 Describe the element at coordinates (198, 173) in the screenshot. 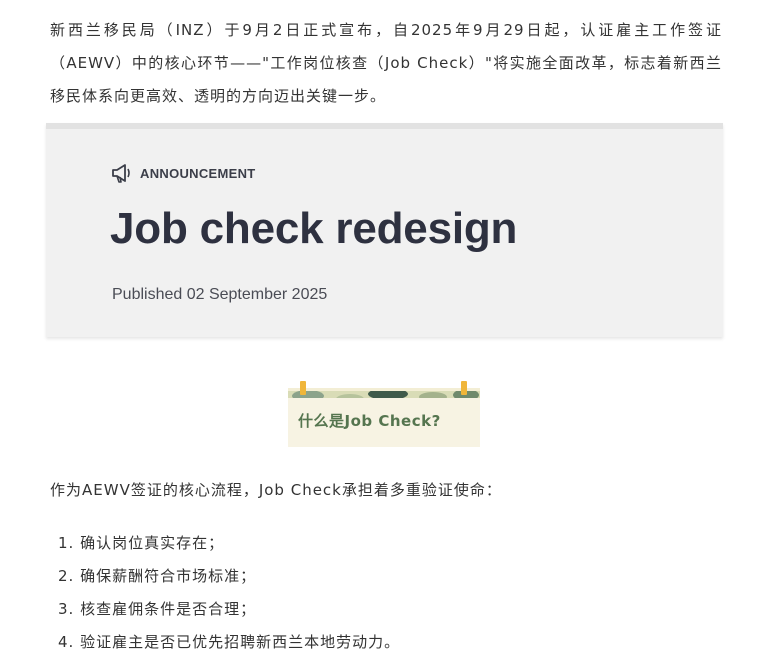

I see `announcement-label: ANNOUNCEMENT` at that location.